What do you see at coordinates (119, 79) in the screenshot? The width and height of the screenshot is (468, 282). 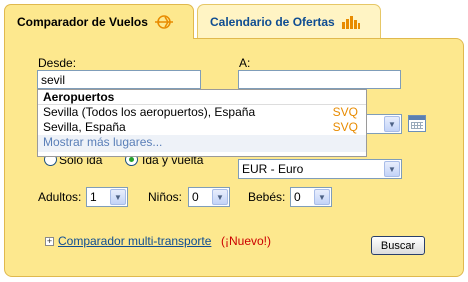 I see `from-input` at bounding box center [119, 79].